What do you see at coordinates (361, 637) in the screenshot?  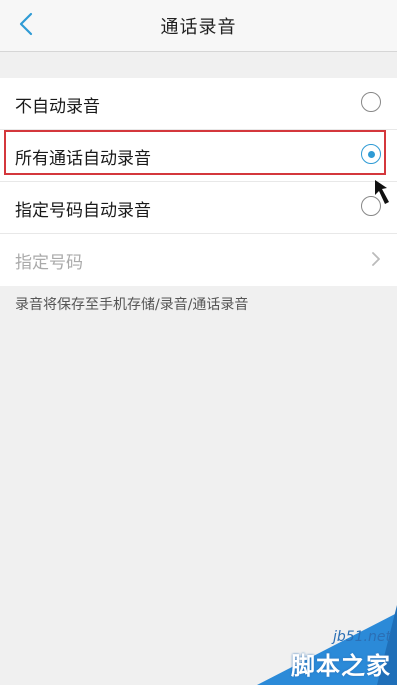 I see `watermark-url: jb51.net` at bounding box center [361, 637].